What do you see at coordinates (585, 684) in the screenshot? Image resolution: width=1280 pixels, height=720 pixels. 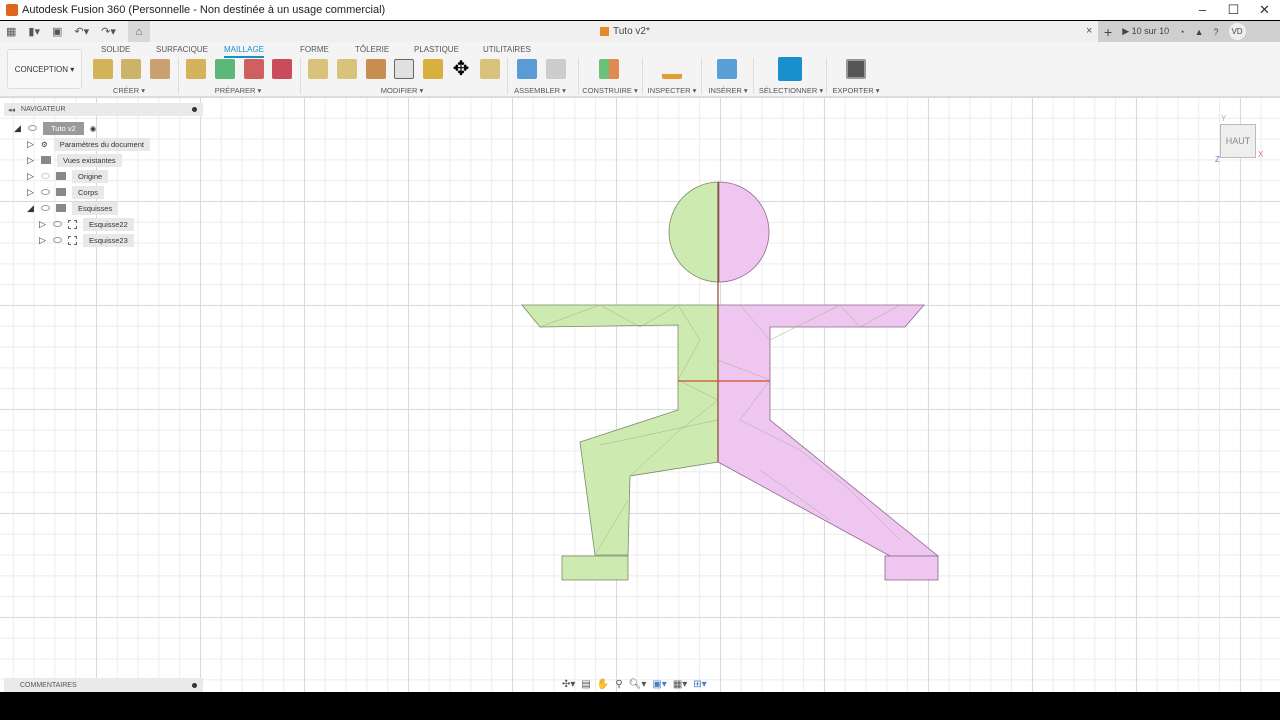 I see `look-at-icon: ▤` at bounding box center [585, 684].